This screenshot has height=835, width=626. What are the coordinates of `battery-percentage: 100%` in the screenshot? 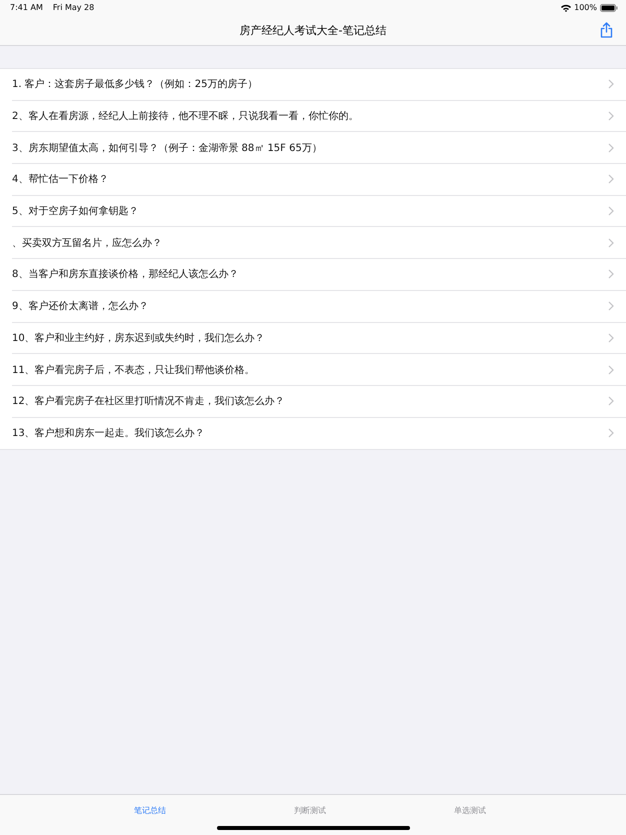 It's located at (585, 7).